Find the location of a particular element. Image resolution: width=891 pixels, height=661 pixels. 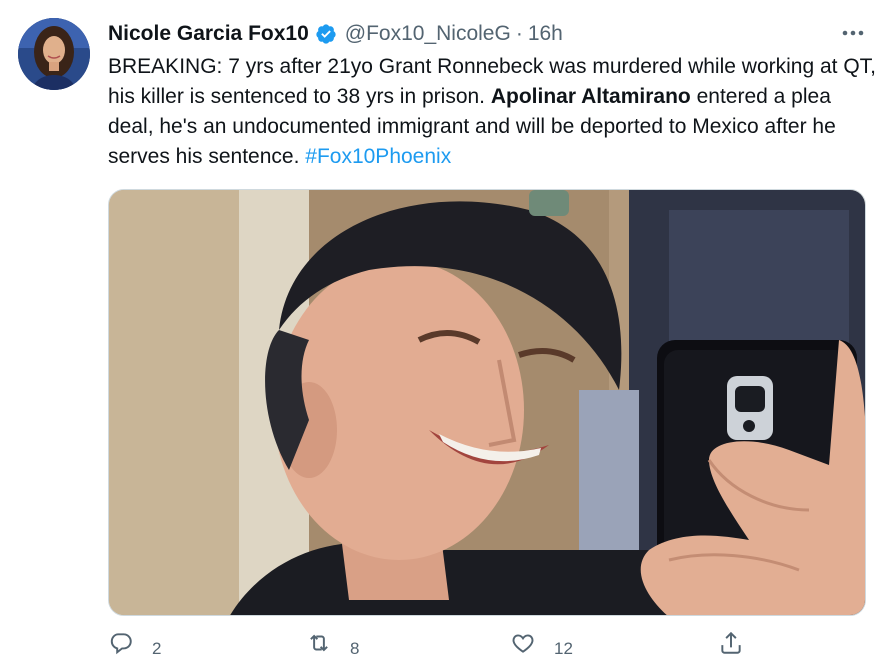

like-button: 12 is located at coordinates (541, 645).